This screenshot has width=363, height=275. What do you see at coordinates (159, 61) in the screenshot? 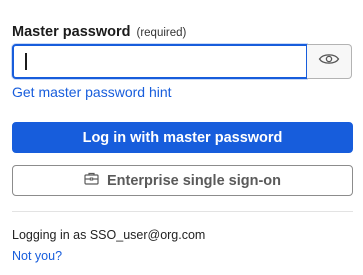
I see `master-password-input` at bounding box center [159, 61].